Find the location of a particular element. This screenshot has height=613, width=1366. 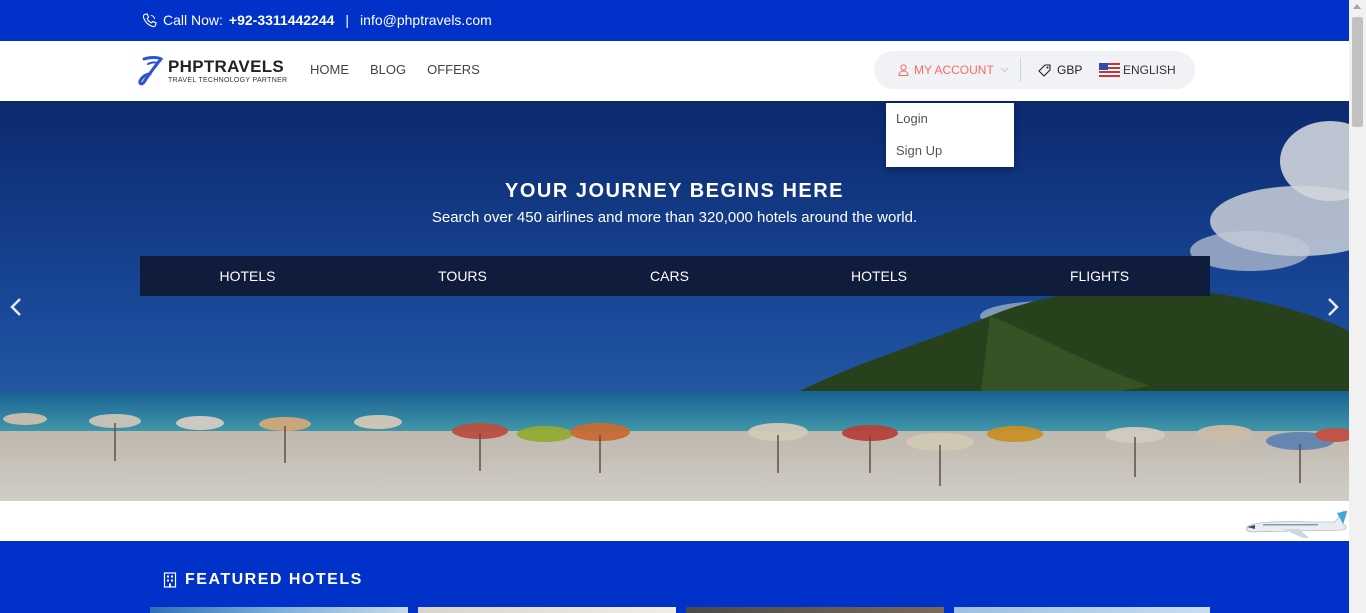

language-selector: ENGLISH is located at coordinates (1137, 70).